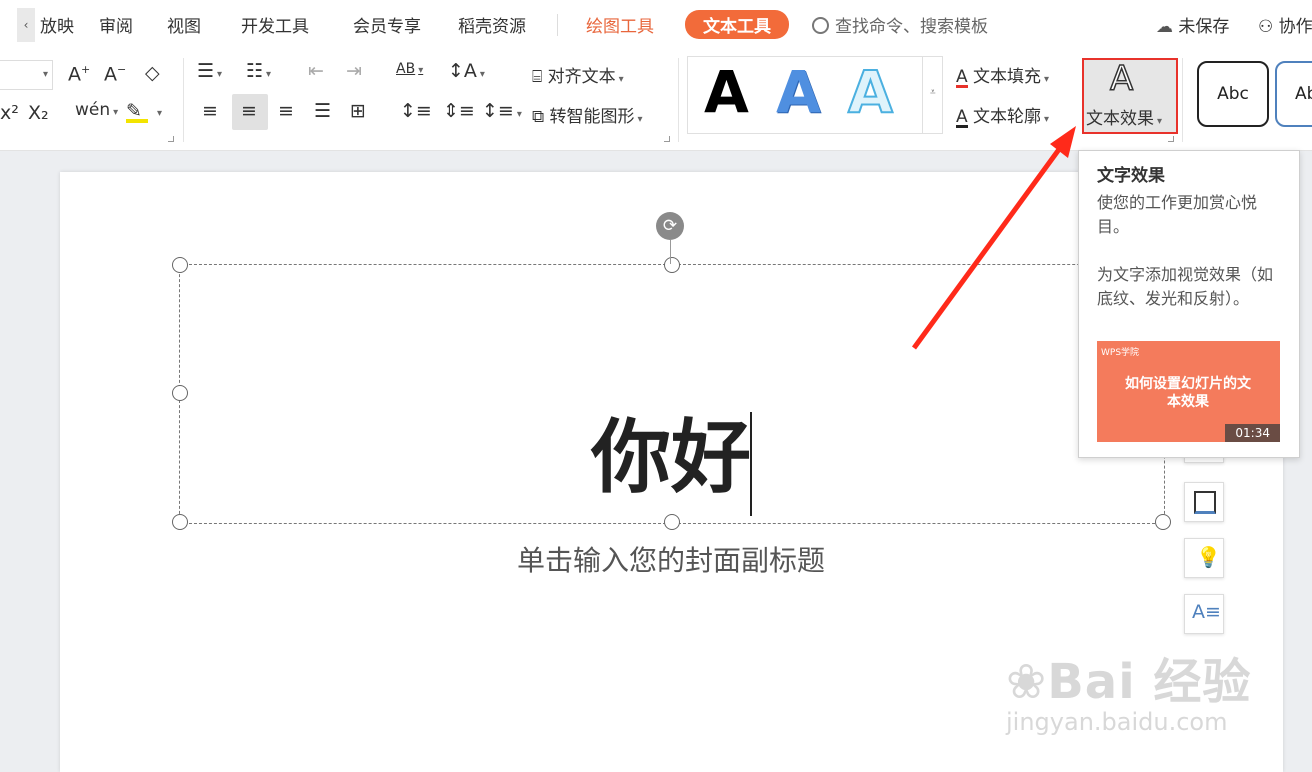 The width and height of the screenshot is (1312, 772). What do you see at coordinates (9, 113) in the screenshot?
I see `superscript-icon: x²` at bounding box center [9, 113].